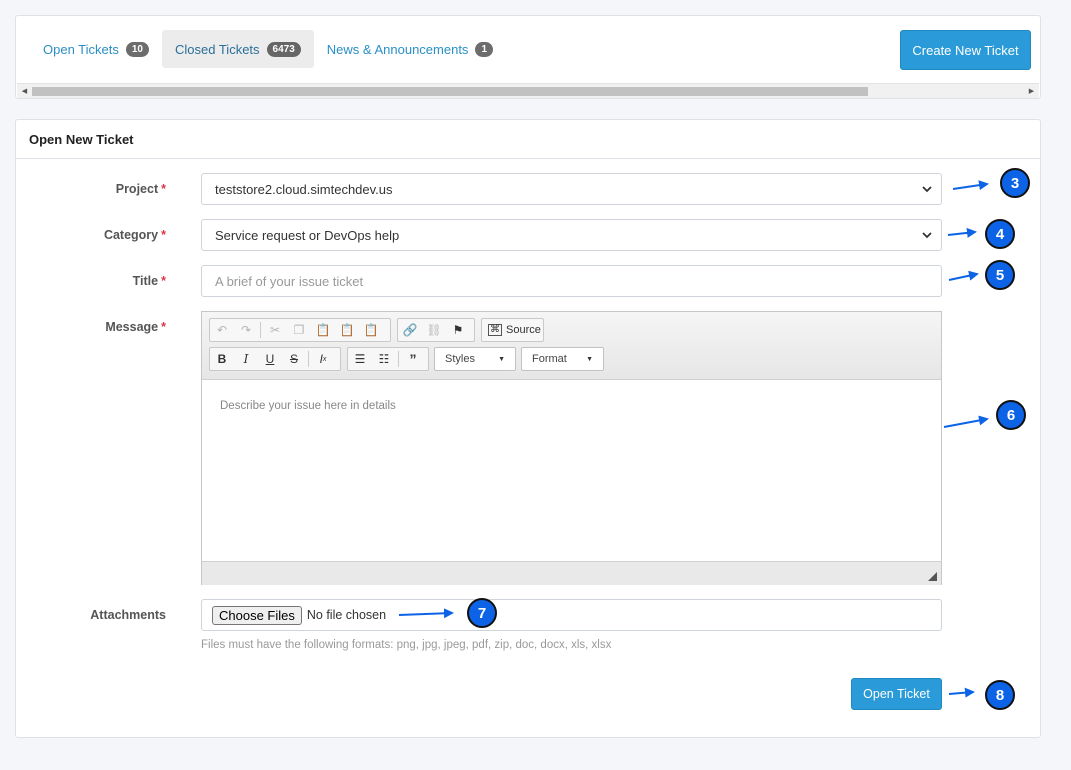  I want to click on callout-3: 3, so click(1015, 183).